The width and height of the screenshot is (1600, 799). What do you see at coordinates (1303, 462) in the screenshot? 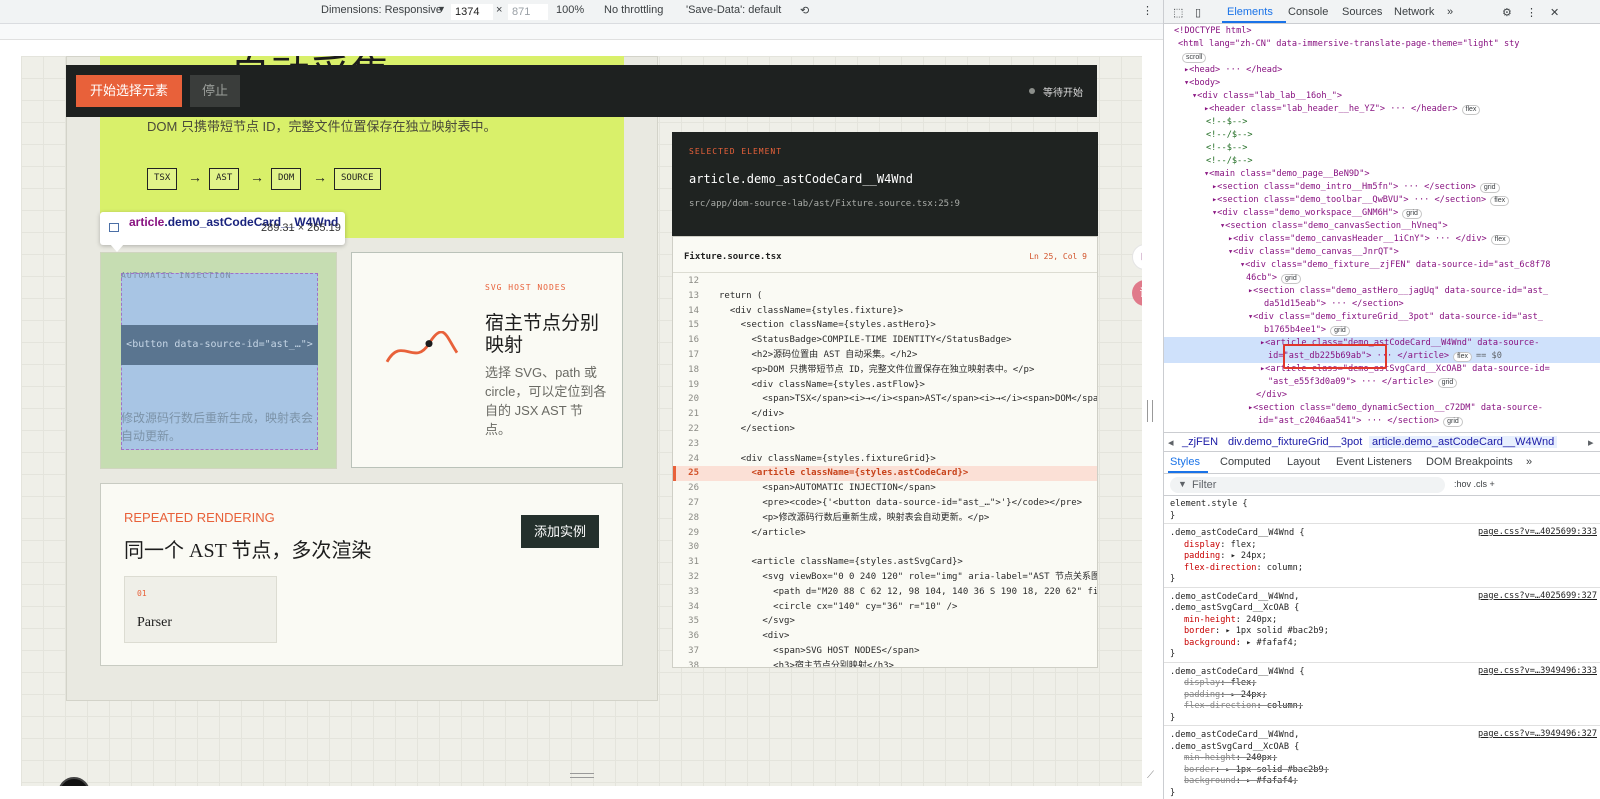
I see `tab-layout: Layout` at bounding box center [1303, 462].